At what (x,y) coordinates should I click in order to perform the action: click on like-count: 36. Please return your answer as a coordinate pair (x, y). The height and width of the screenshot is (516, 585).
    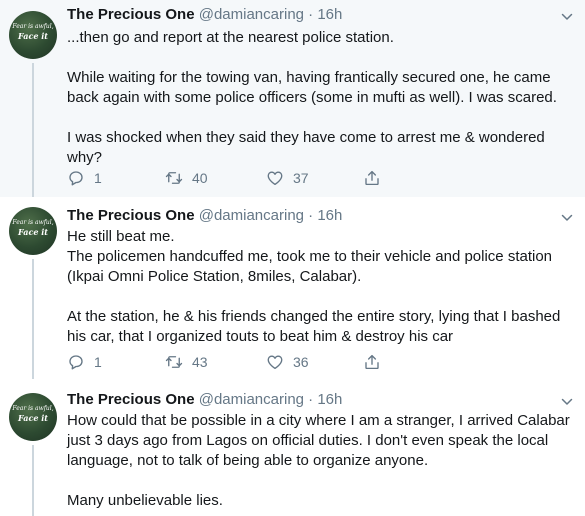
    Looking at the image, I should click on (301, 362).